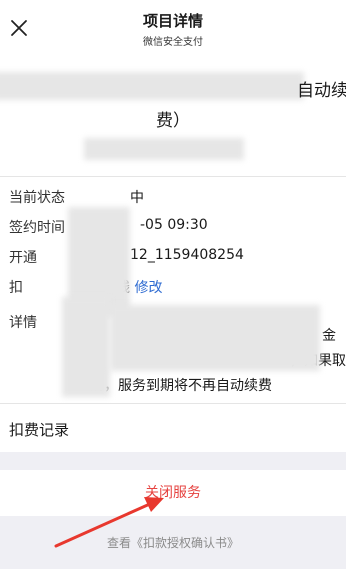 The height and width of the screenshot is (569, 346). Describe the element at coordinates (39, 430) in the screenshot. I see `billing-records-label: 扣费记录` at that location.